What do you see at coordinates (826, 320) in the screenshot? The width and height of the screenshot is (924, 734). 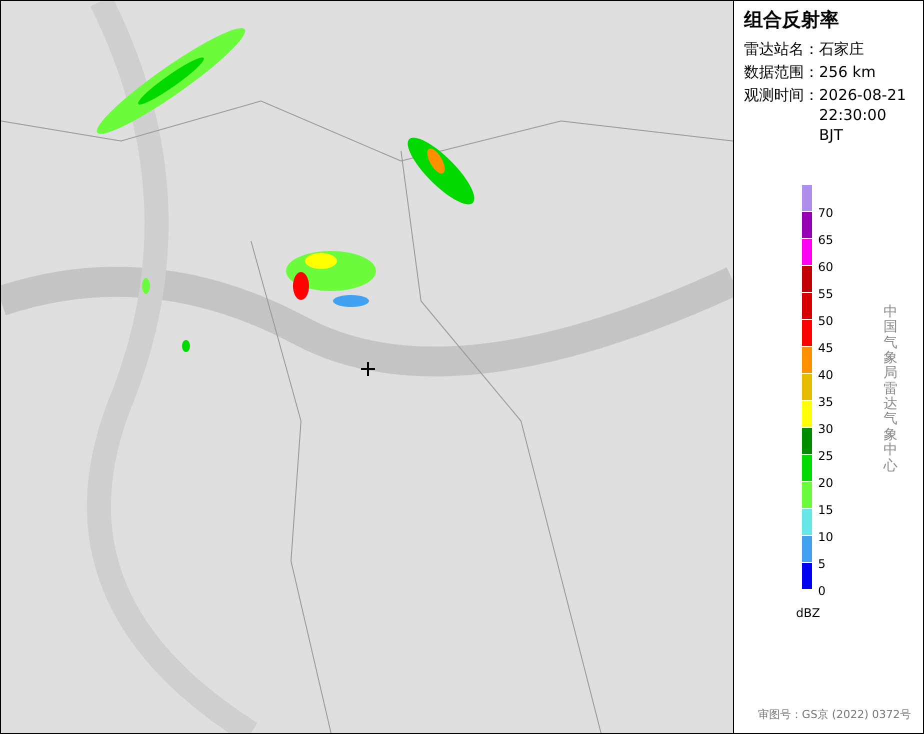 I see `legend-value: 50` at bounding box center [826, 320].